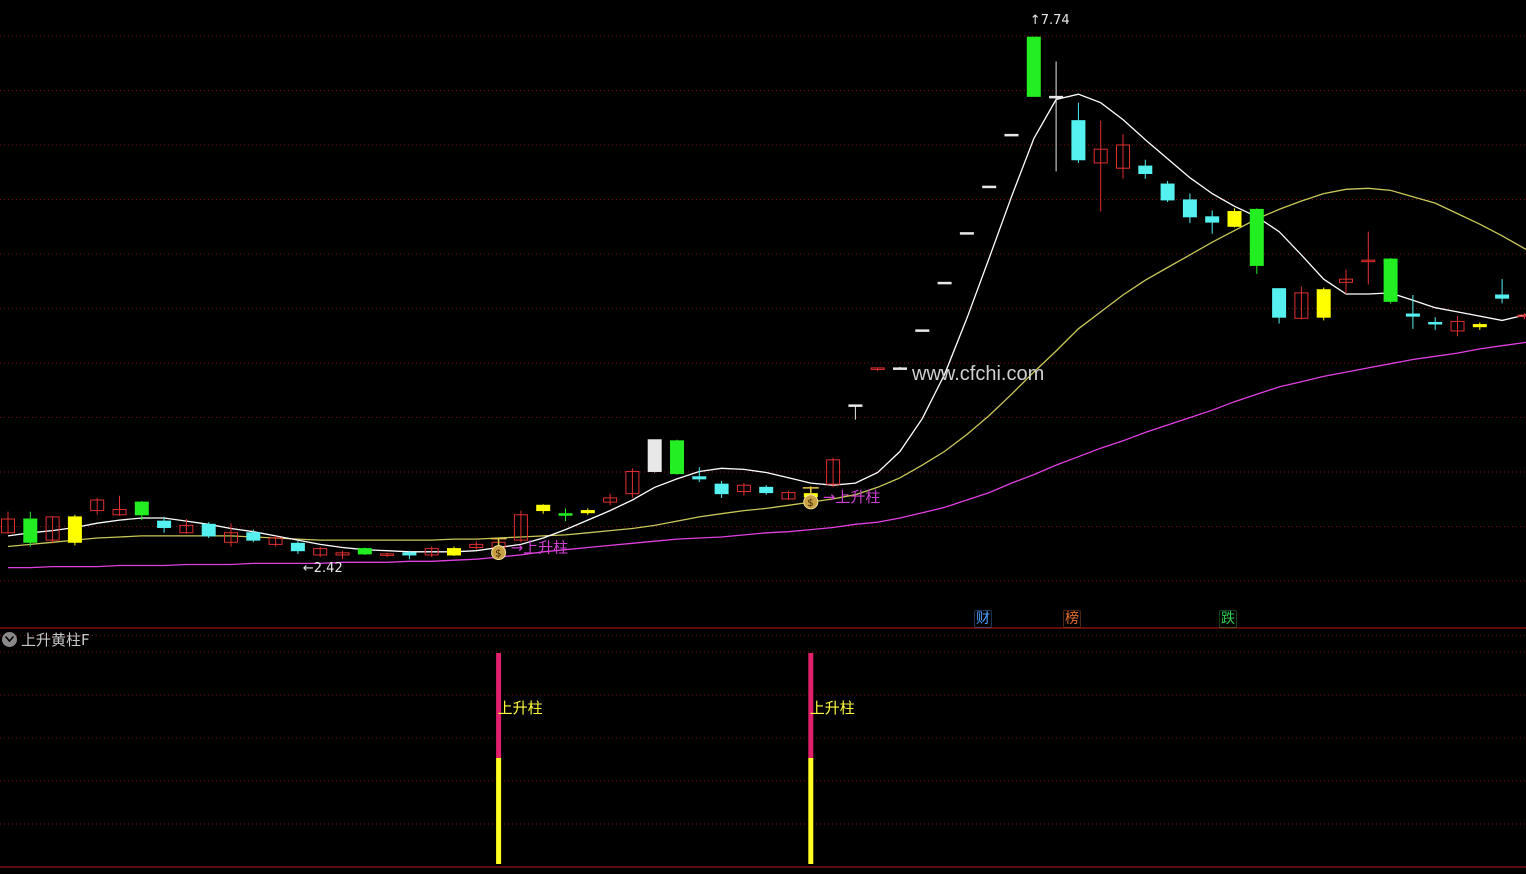 Image resolution: width=1526 pixels, height=874 pixels. What do you see at coordinates (1072, 619) in the screenshot?
I see `badge-bang: 榜` at bounding box center [1072, 619].